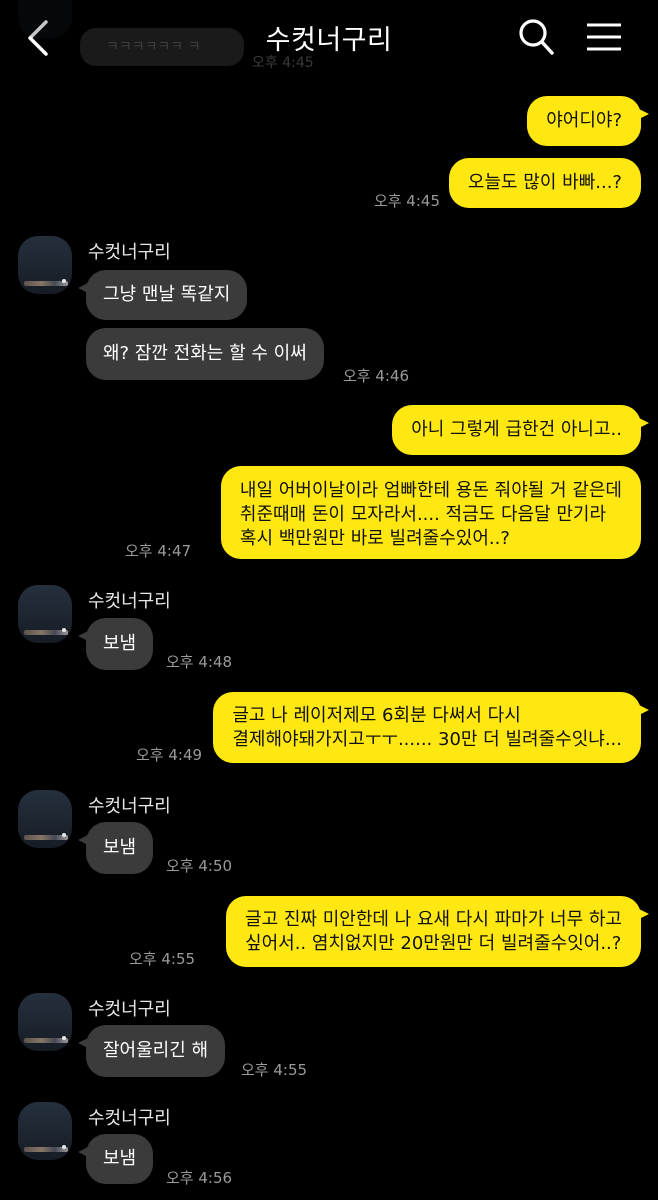 This screenshot has height=1200, width=658. I want to click on message-time: 오후 4:49, so click(169, 755).